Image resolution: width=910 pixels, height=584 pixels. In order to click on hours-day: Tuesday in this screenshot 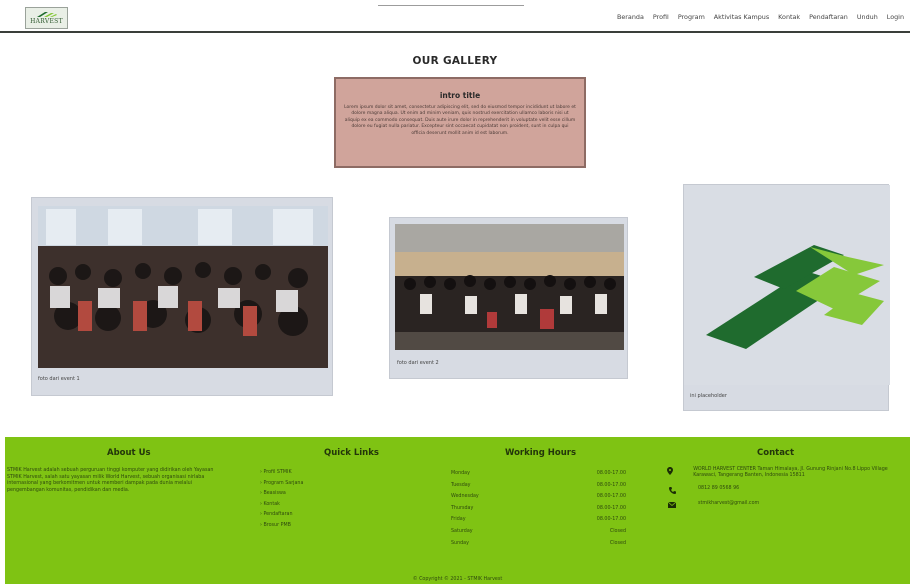, I will do `click(461, 485)`.